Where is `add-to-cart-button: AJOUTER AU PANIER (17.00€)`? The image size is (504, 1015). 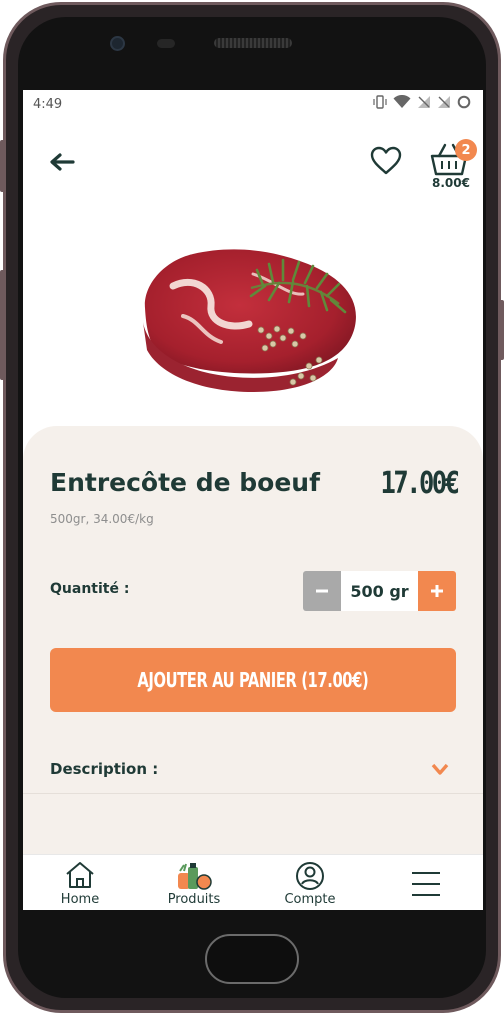 add-to-cart-button: AJOUTER AU PANIER (17.00€) is located at coordinates (253, 680).